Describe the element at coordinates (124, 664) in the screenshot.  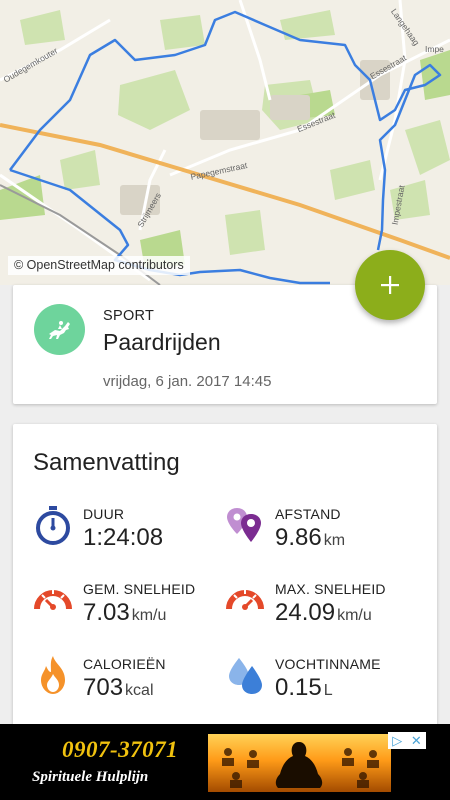
I see `stat-label: CALORIEËN` at that location.